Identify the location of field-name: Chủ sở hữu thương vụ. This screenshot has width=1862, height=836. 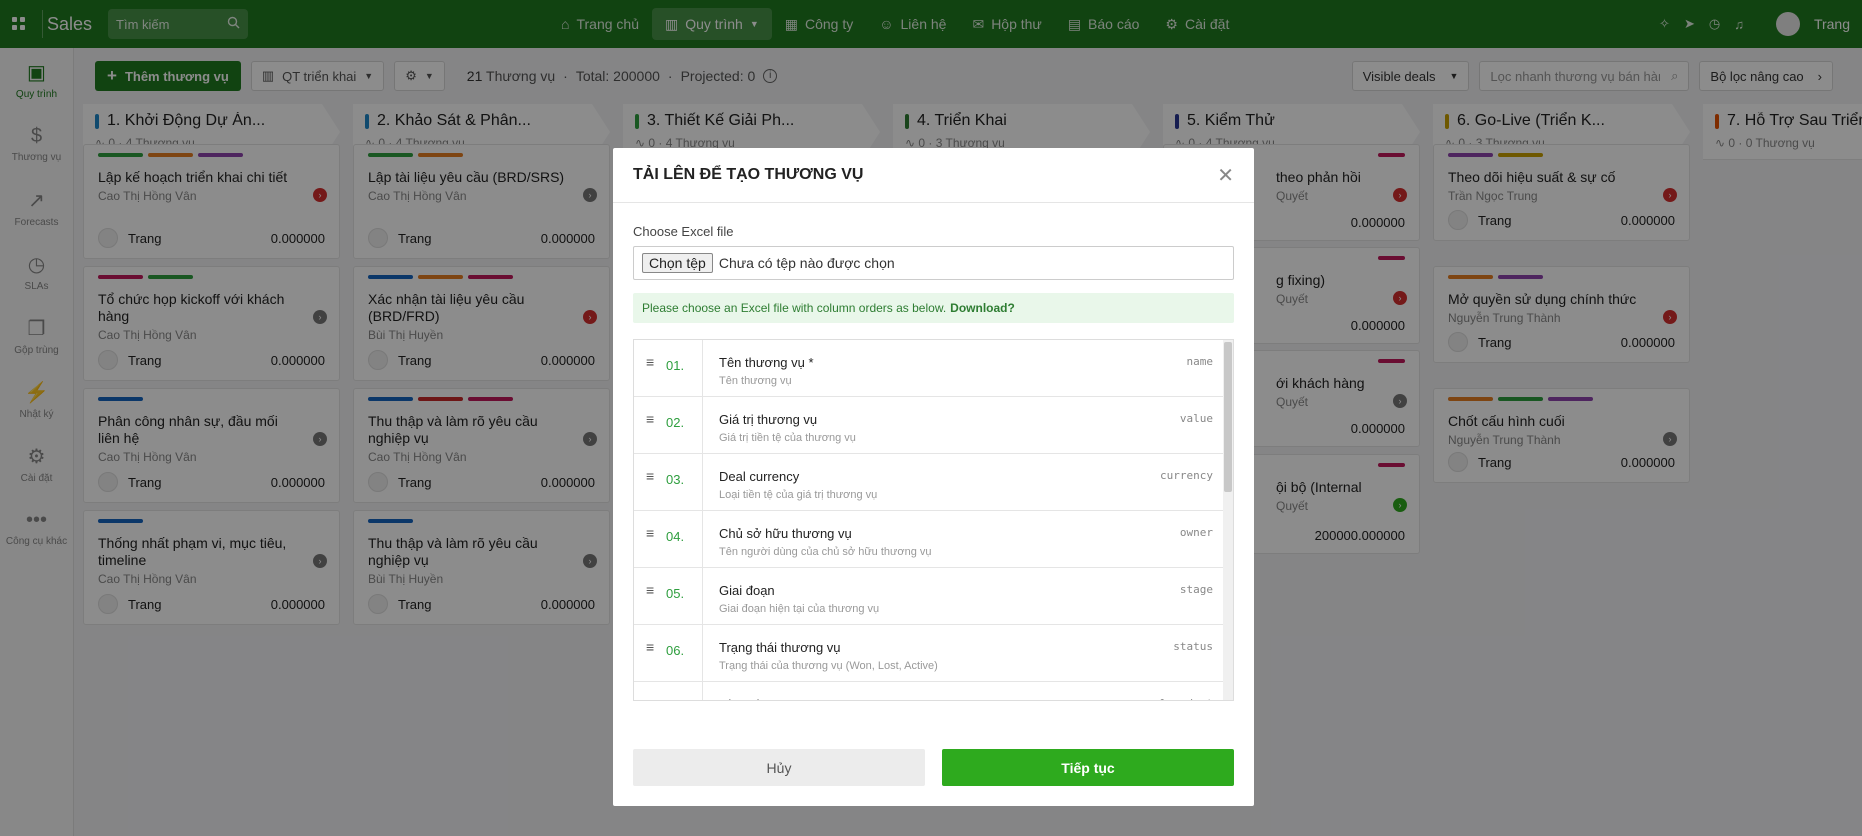
(785, 533).